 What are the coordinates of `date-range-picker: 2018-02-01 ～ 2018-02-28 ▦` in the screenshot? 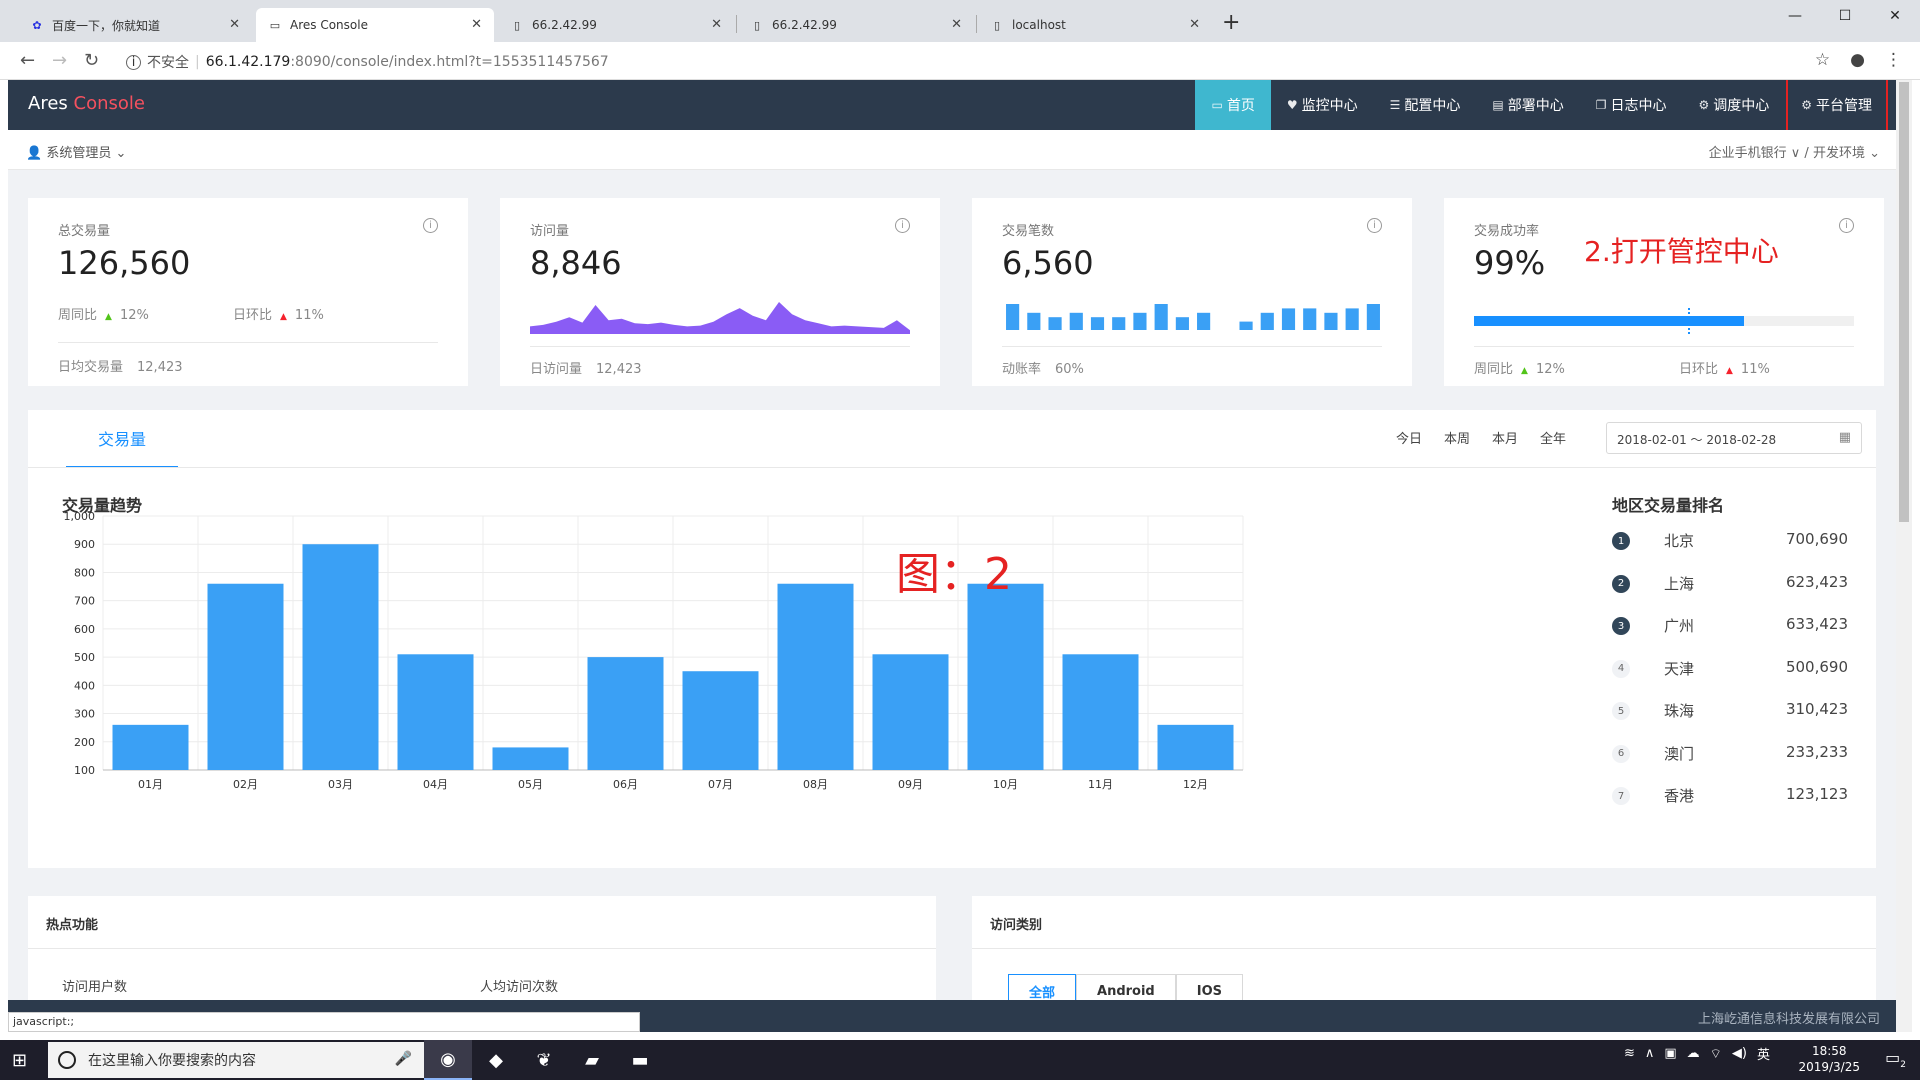 It's located at (1734, 438).